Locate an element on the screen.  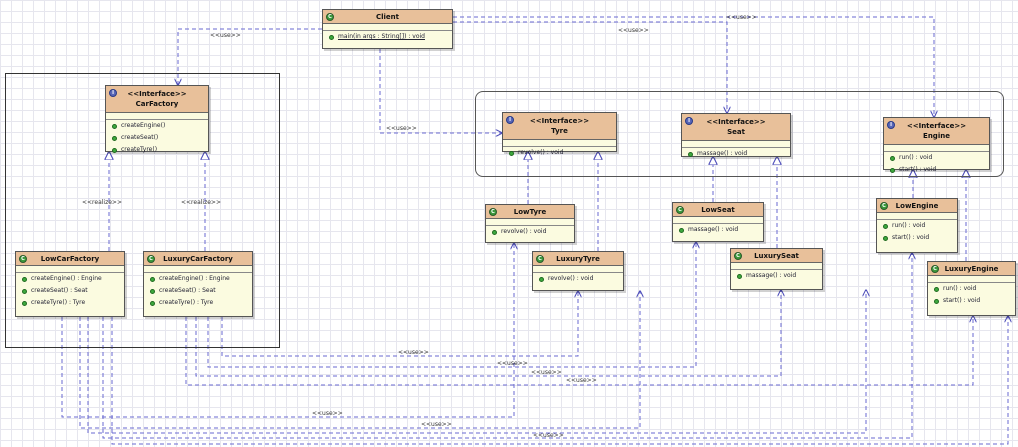
engine-header: I <<Interface>> Engine is located at coordinates (936, 131).